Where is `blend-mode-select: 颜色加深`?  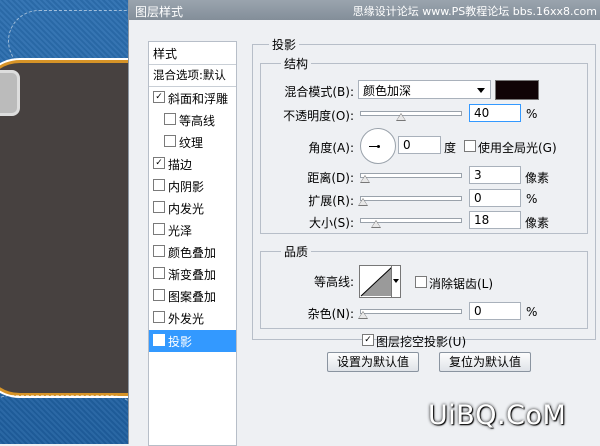 blend-mode-select: 颜色加深 is located at coordinates (424, 89).